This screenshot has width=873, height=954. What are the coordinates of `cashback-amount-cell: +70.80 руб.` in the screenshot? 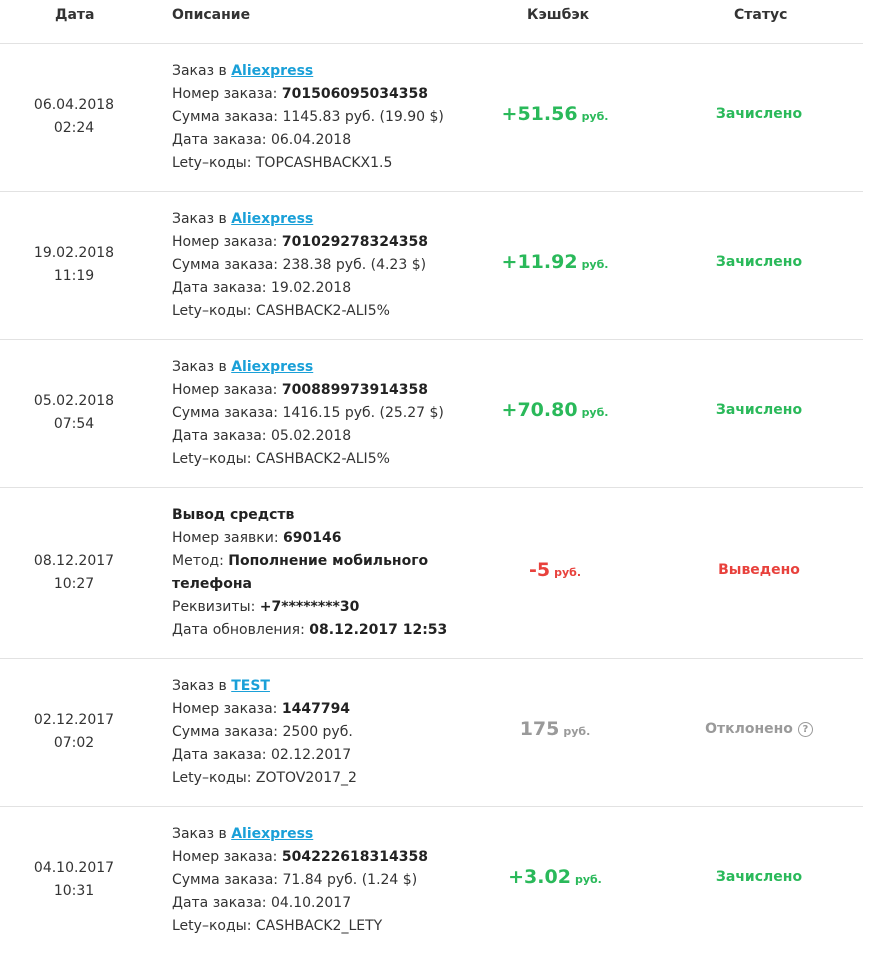 It's located at (555, 410).